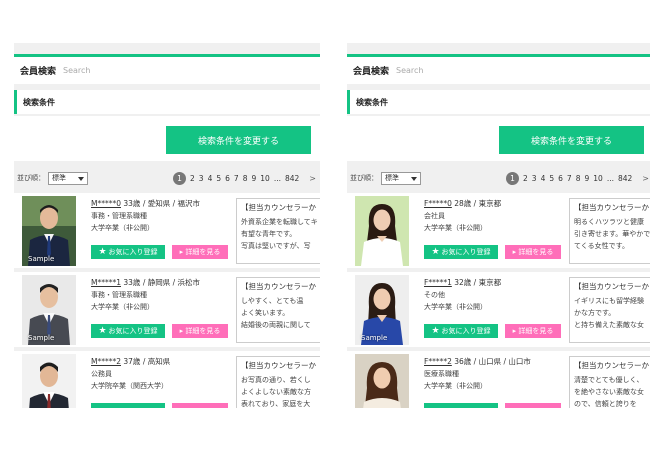  I want to click on comment-text: 清楚でとても優しく、 を絶やさない素敵な女 ので、信頼と誇りを, so click(609, 392).